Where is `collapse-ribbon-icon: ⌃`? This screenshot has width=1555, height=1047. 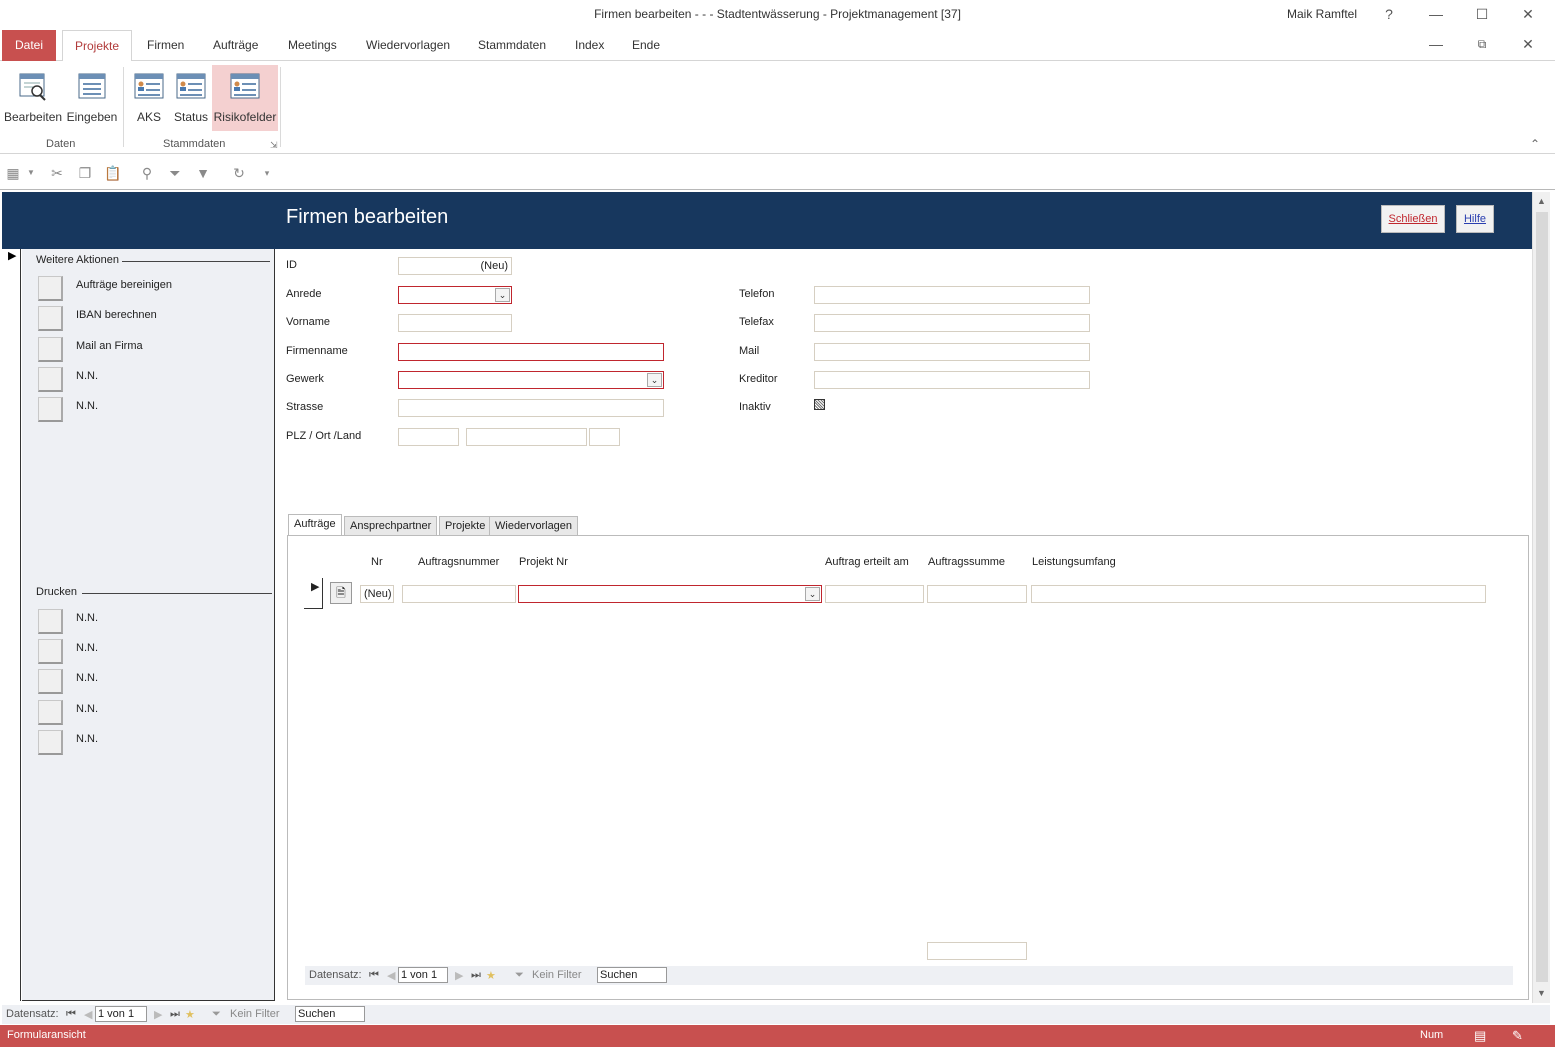 collapse-ribbon-icon: ⌃ is located at coordinates (1535, 144).